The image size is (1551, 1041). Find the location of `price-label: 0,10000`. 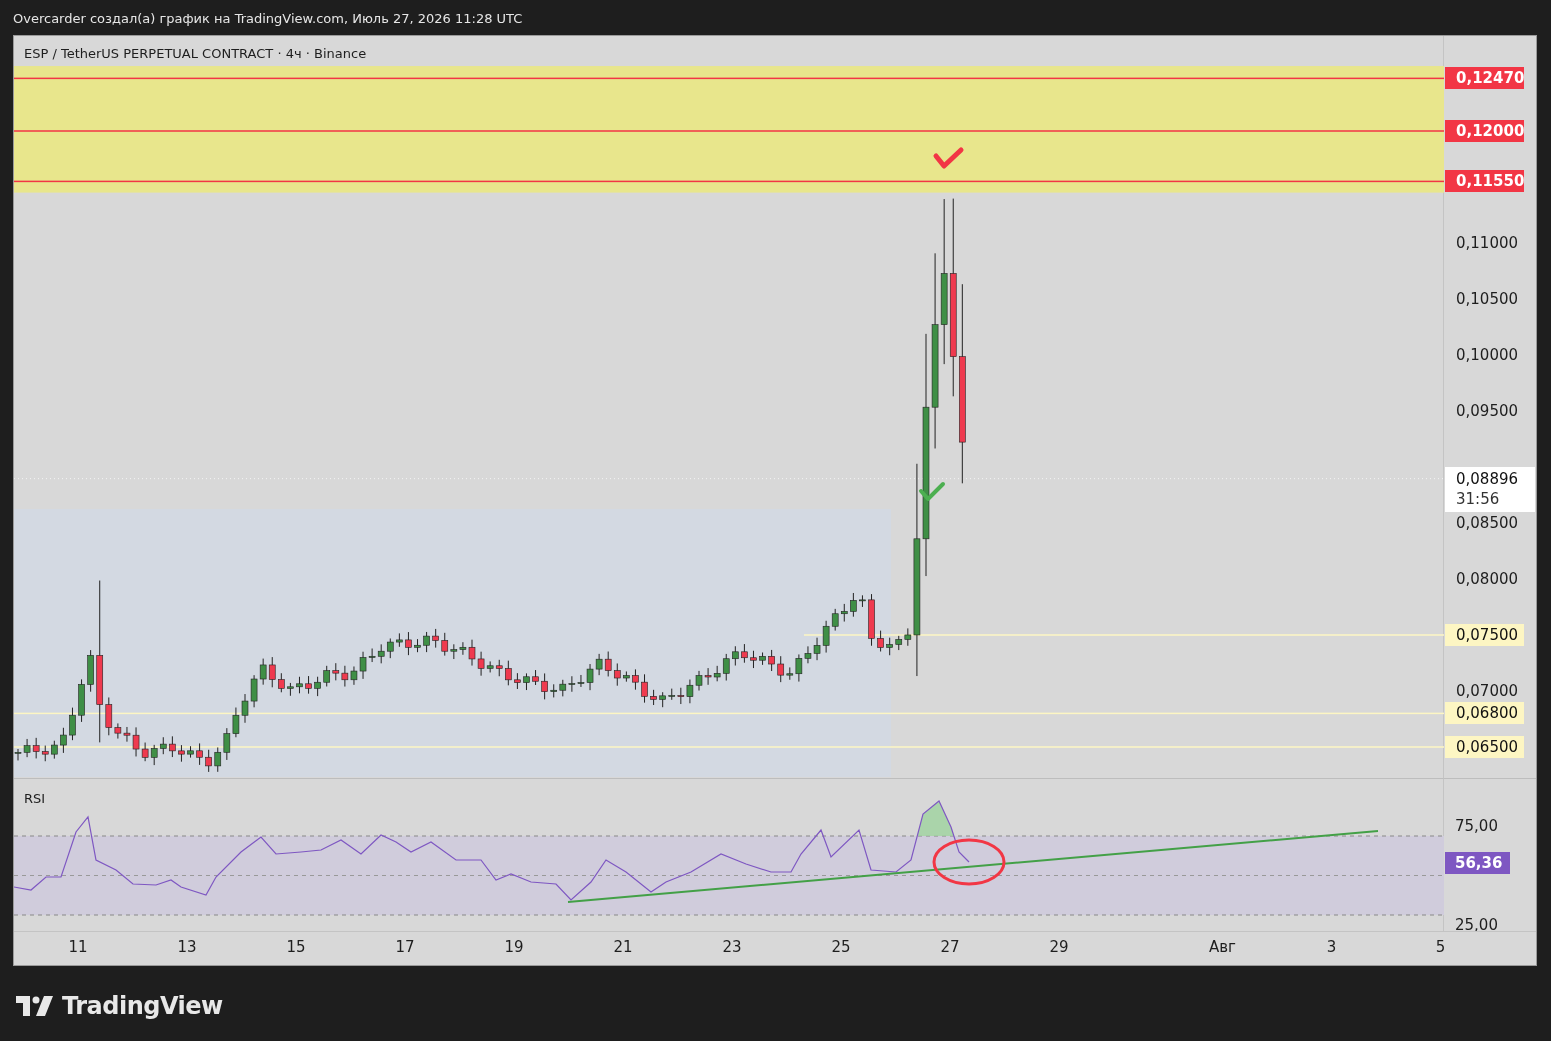

price-label: 0,10000 is located at coordinates (1487, 355).